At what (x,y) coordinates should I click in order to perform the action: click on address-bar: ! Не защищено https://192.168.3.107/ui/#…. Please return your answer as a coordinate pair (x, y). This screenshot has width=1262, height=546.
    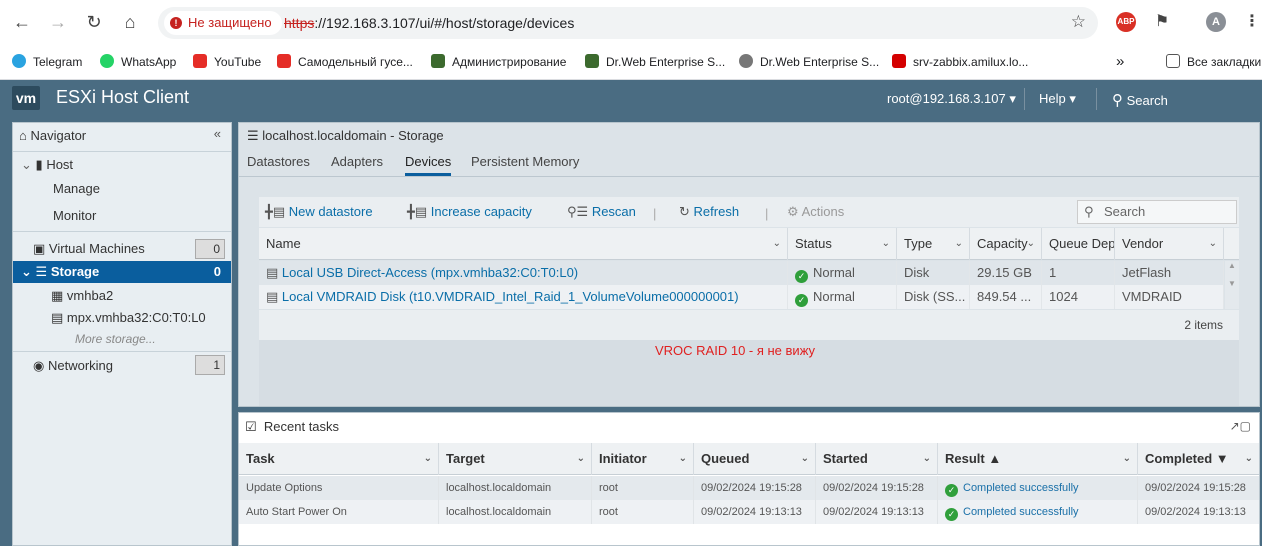
    Looking at the image, I should click on (628, 23).